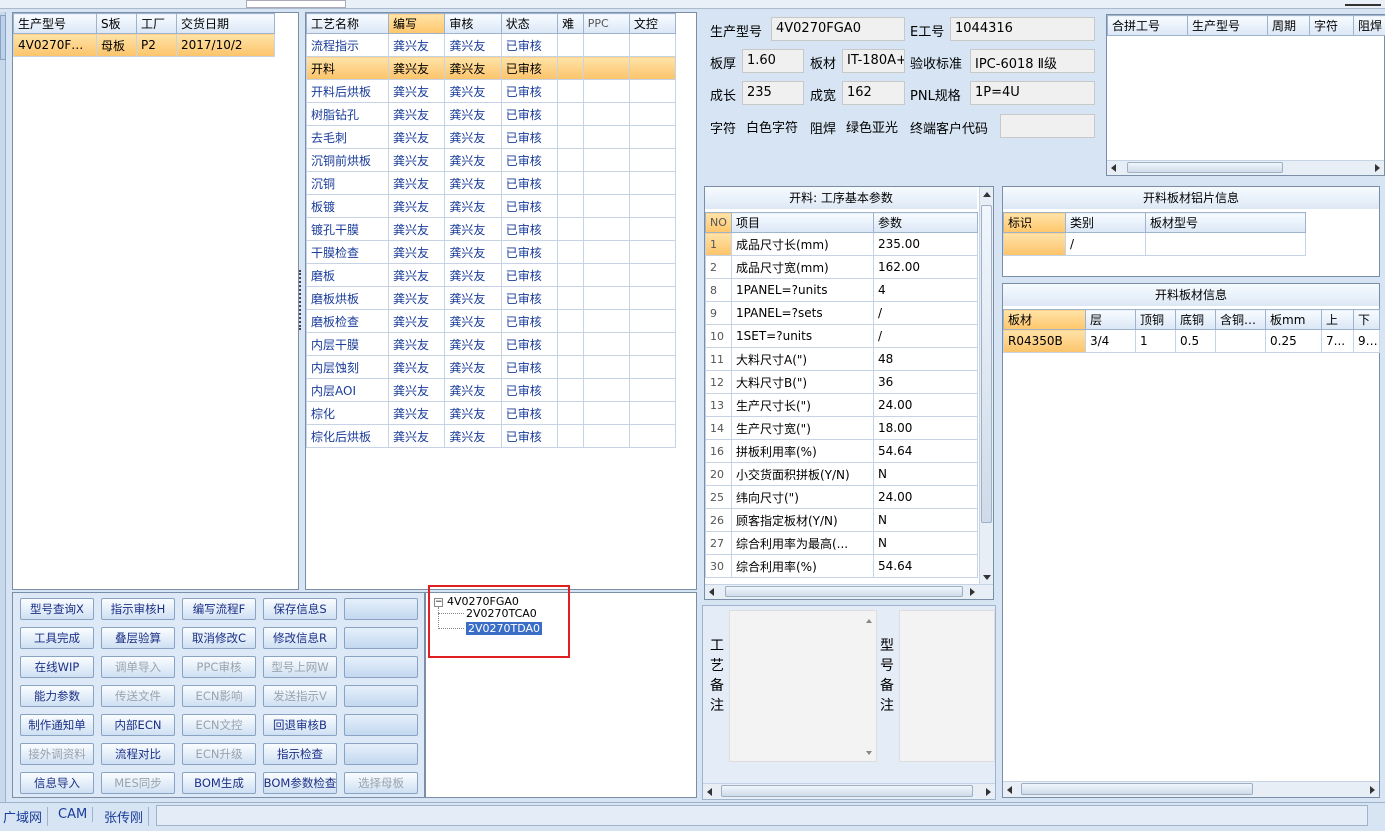 Image resolution: width=1385 pixels, height=831 pixels. I want to click on table-row: 1 成品尺寸长(mm) 235.00, so click(841, 244).